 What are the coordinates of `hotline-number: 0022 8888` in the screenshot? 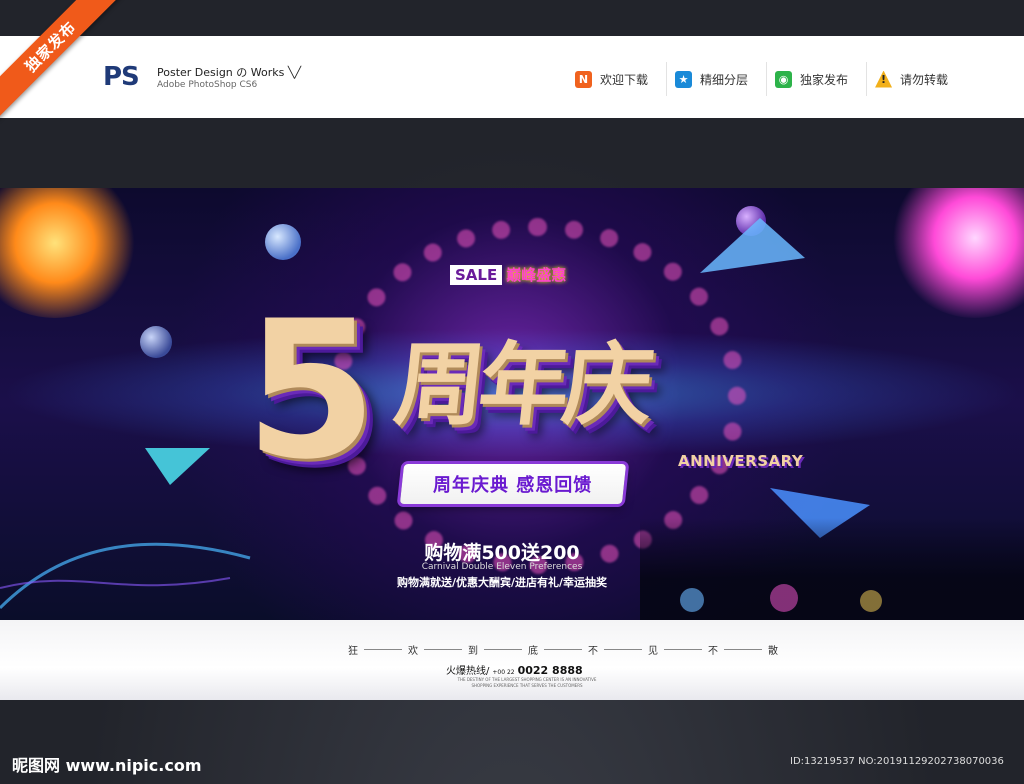 It's located at (550, 670).